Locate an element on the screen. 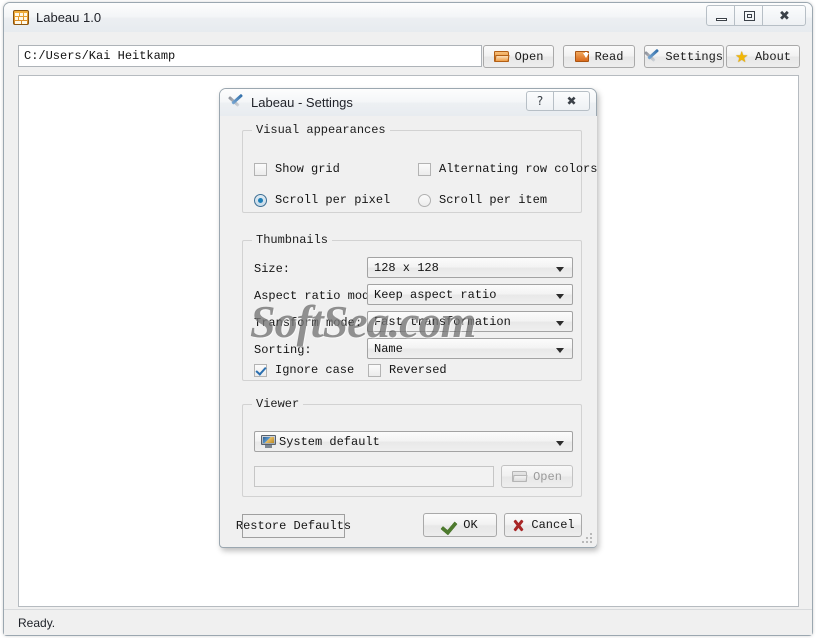 This screenshot has width=816, height=638. thumbnails-title: Thumbnails is located at coordinates (292, 240).